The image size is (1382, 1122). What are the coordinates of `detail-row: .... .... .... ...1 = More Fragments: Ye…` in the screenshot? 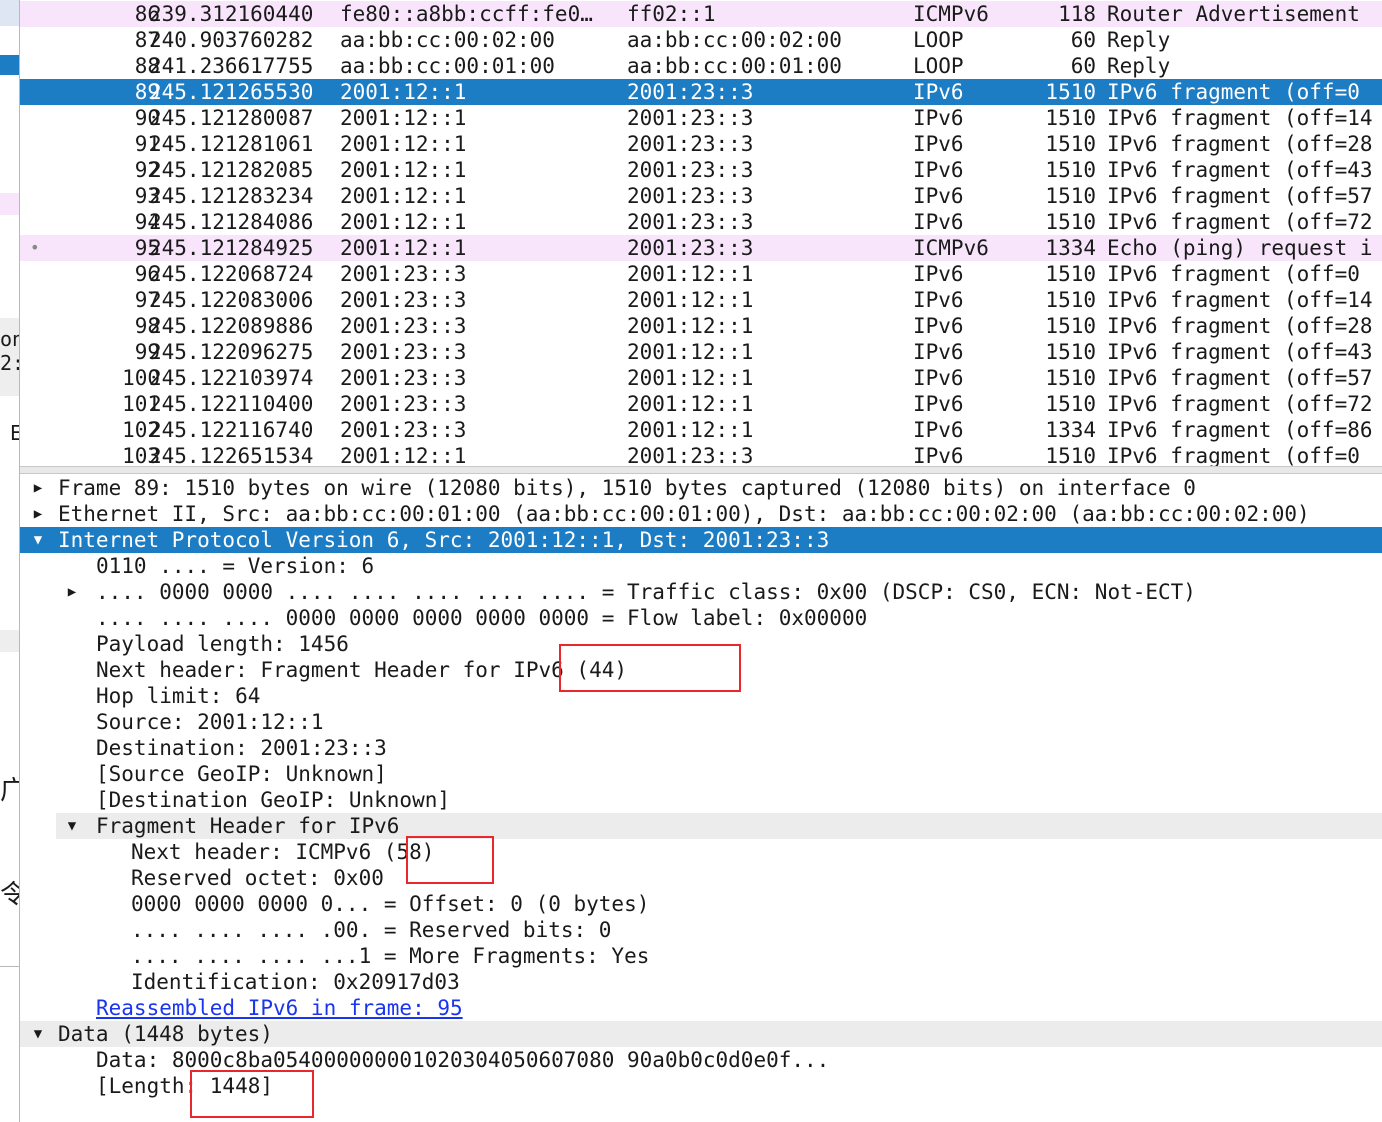 It's located at (701, 956).